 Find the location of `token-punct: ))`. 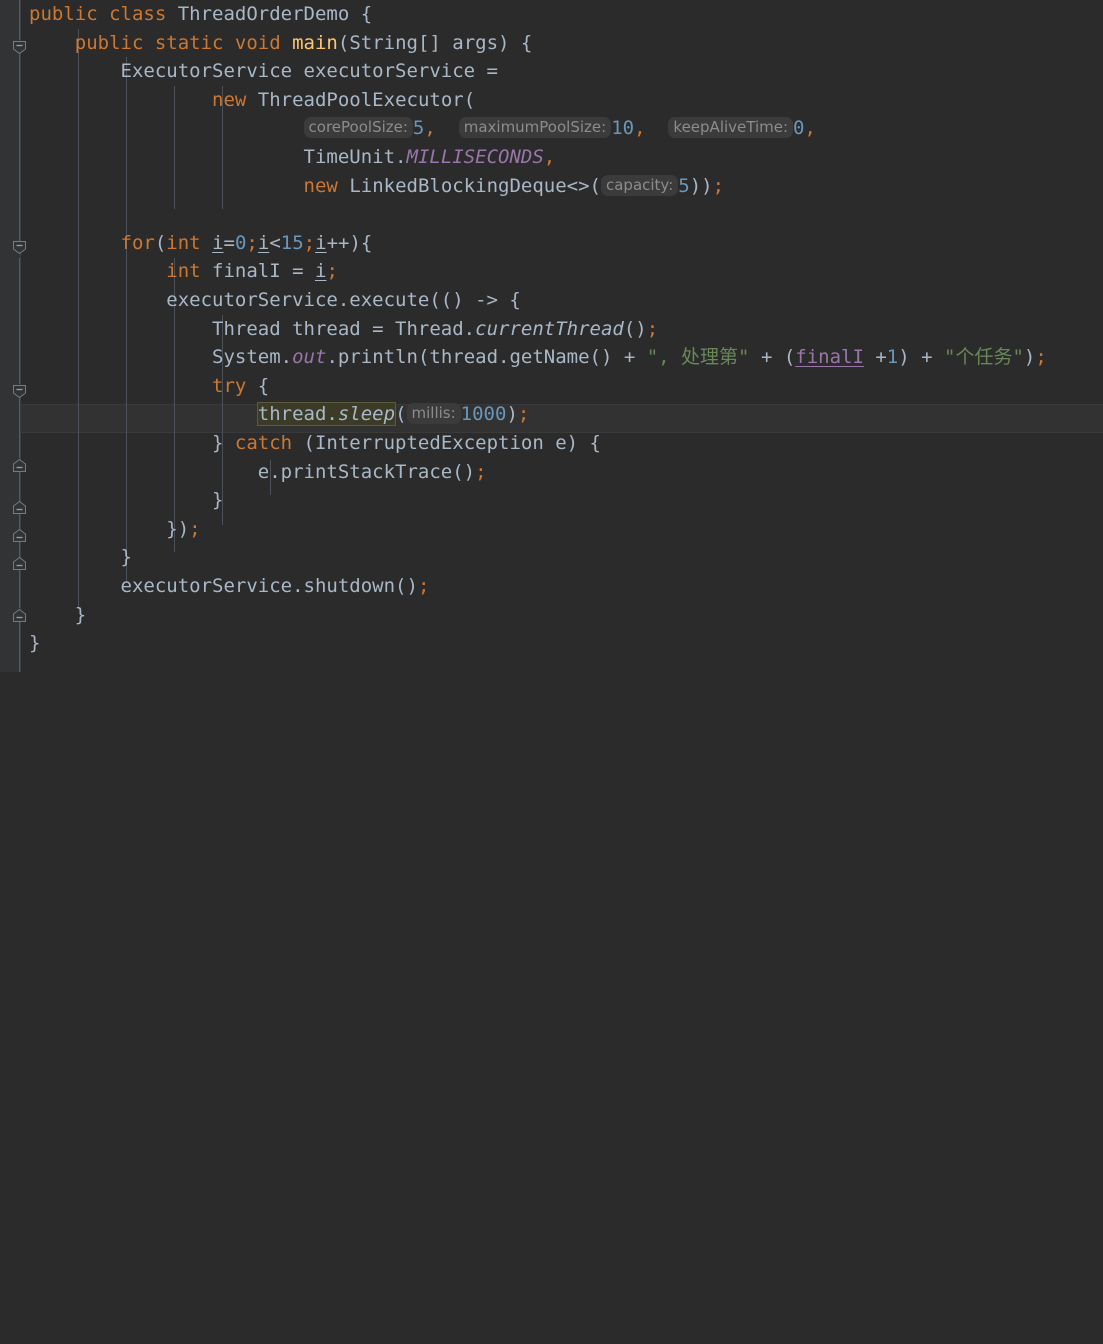

token-punct: )) is located at coordinates (701, 185).